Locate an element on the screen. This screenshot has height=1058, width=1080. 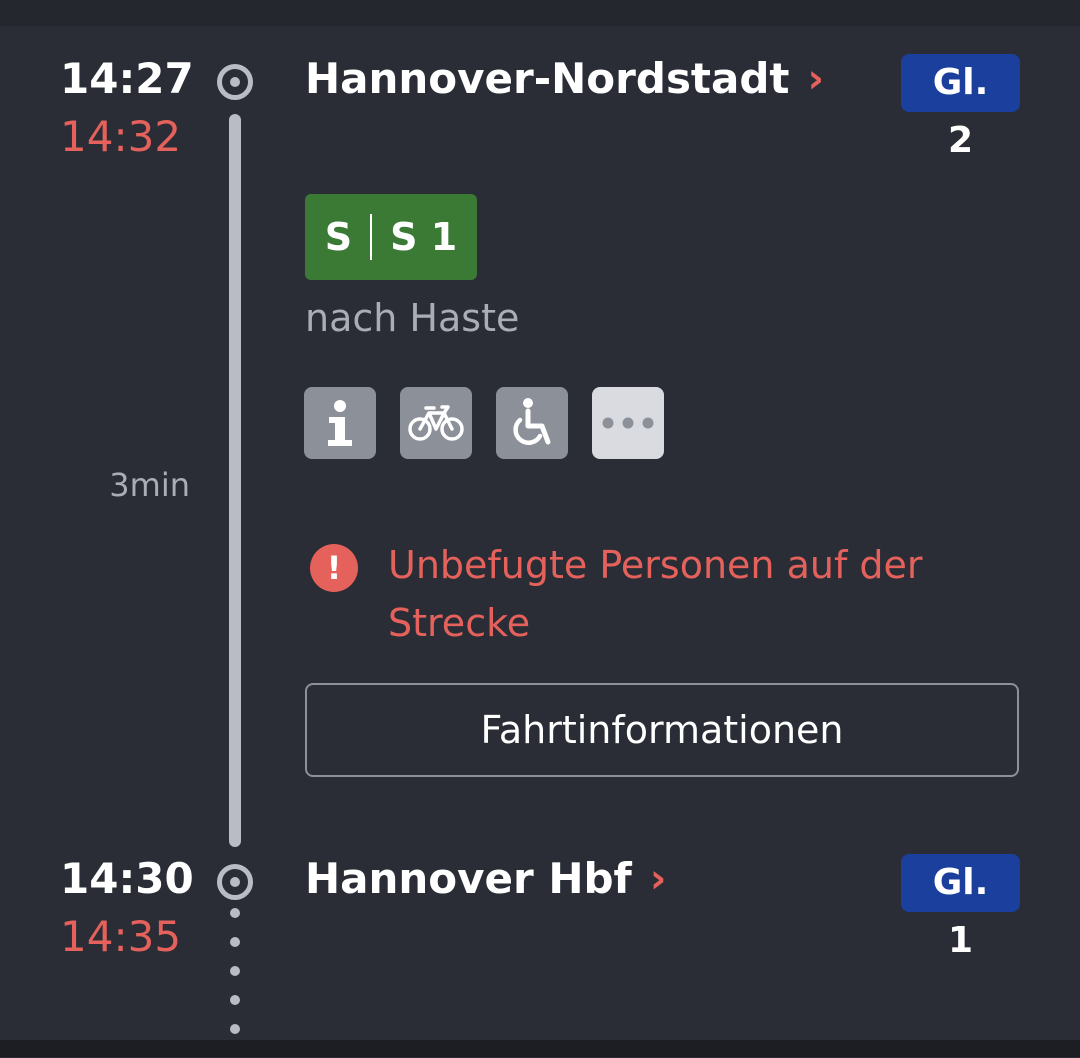
more-button is located at coordinates (628, 423).